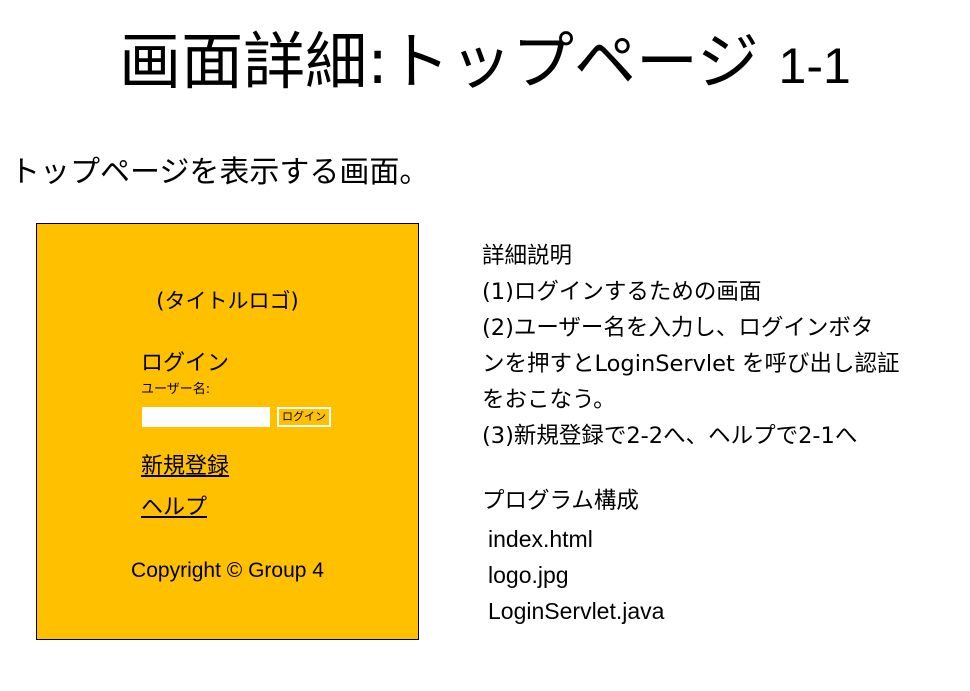  What do you see at coordinates (185, 467) in the screenshot?
I see `register-link: 新規登録` at bounding box center [185, 467].